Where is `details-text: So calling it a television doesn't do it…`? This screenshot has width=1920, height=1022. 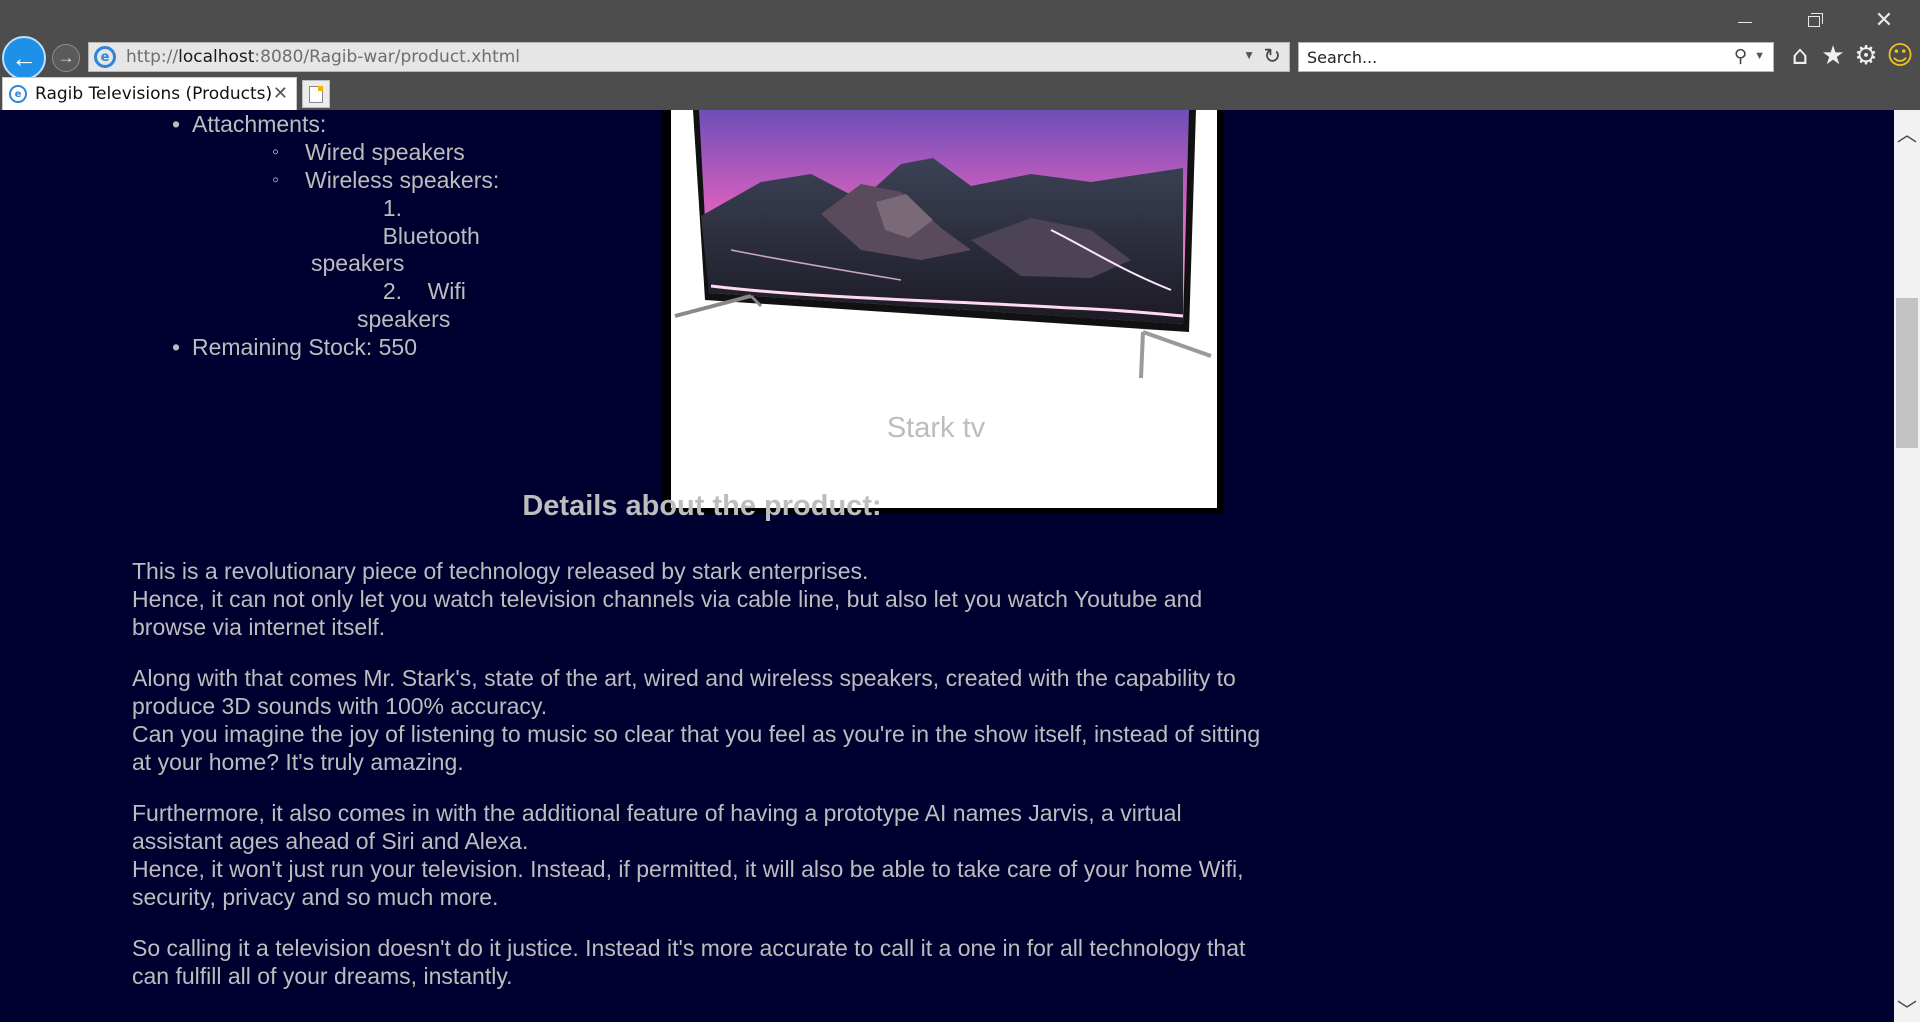
details-text: So calling it a television doesn't do it… is located at coordinates (689, 962).